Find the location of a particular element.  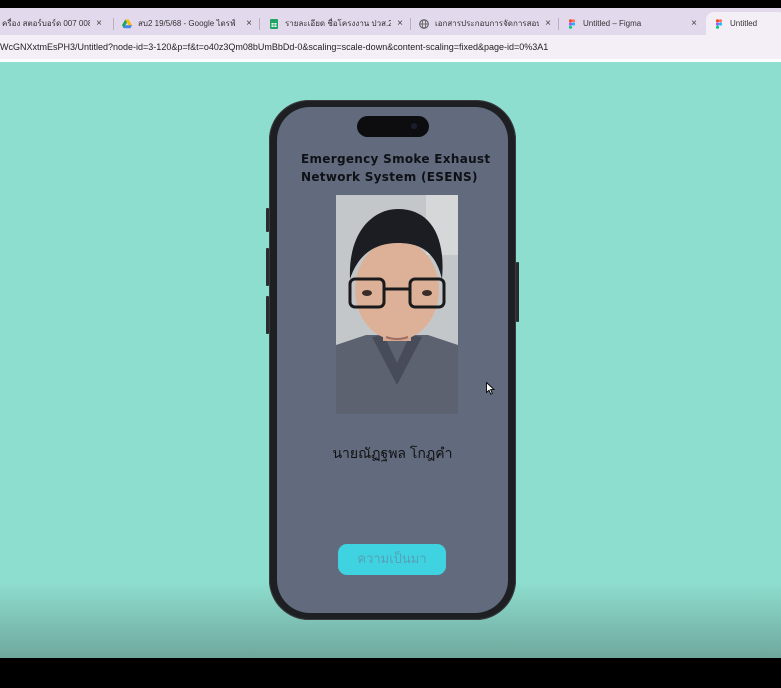

phone-power-button is located at coordinates (517, 292).